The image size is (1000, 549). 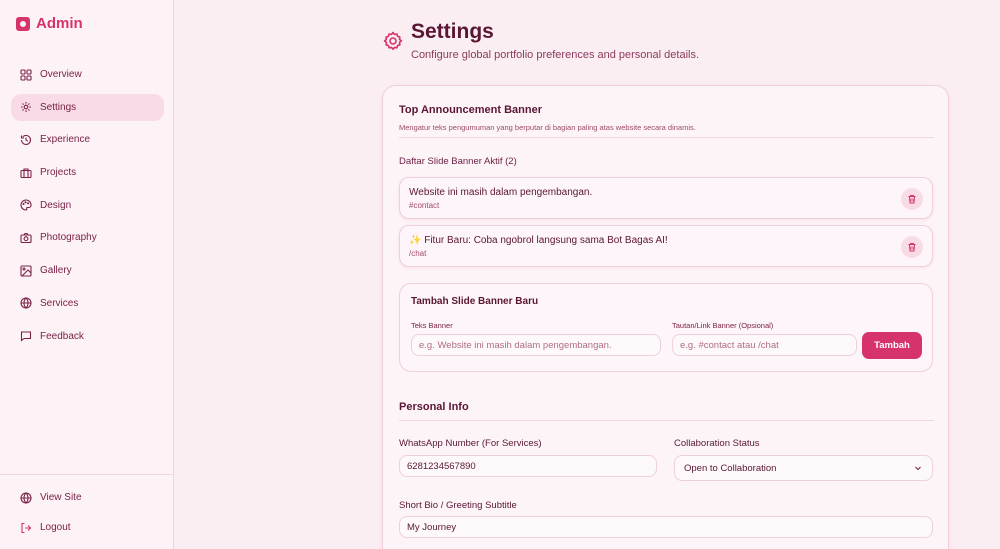 I want to click on sidebar-item-experience: Experience, so click(x=87, y=139).